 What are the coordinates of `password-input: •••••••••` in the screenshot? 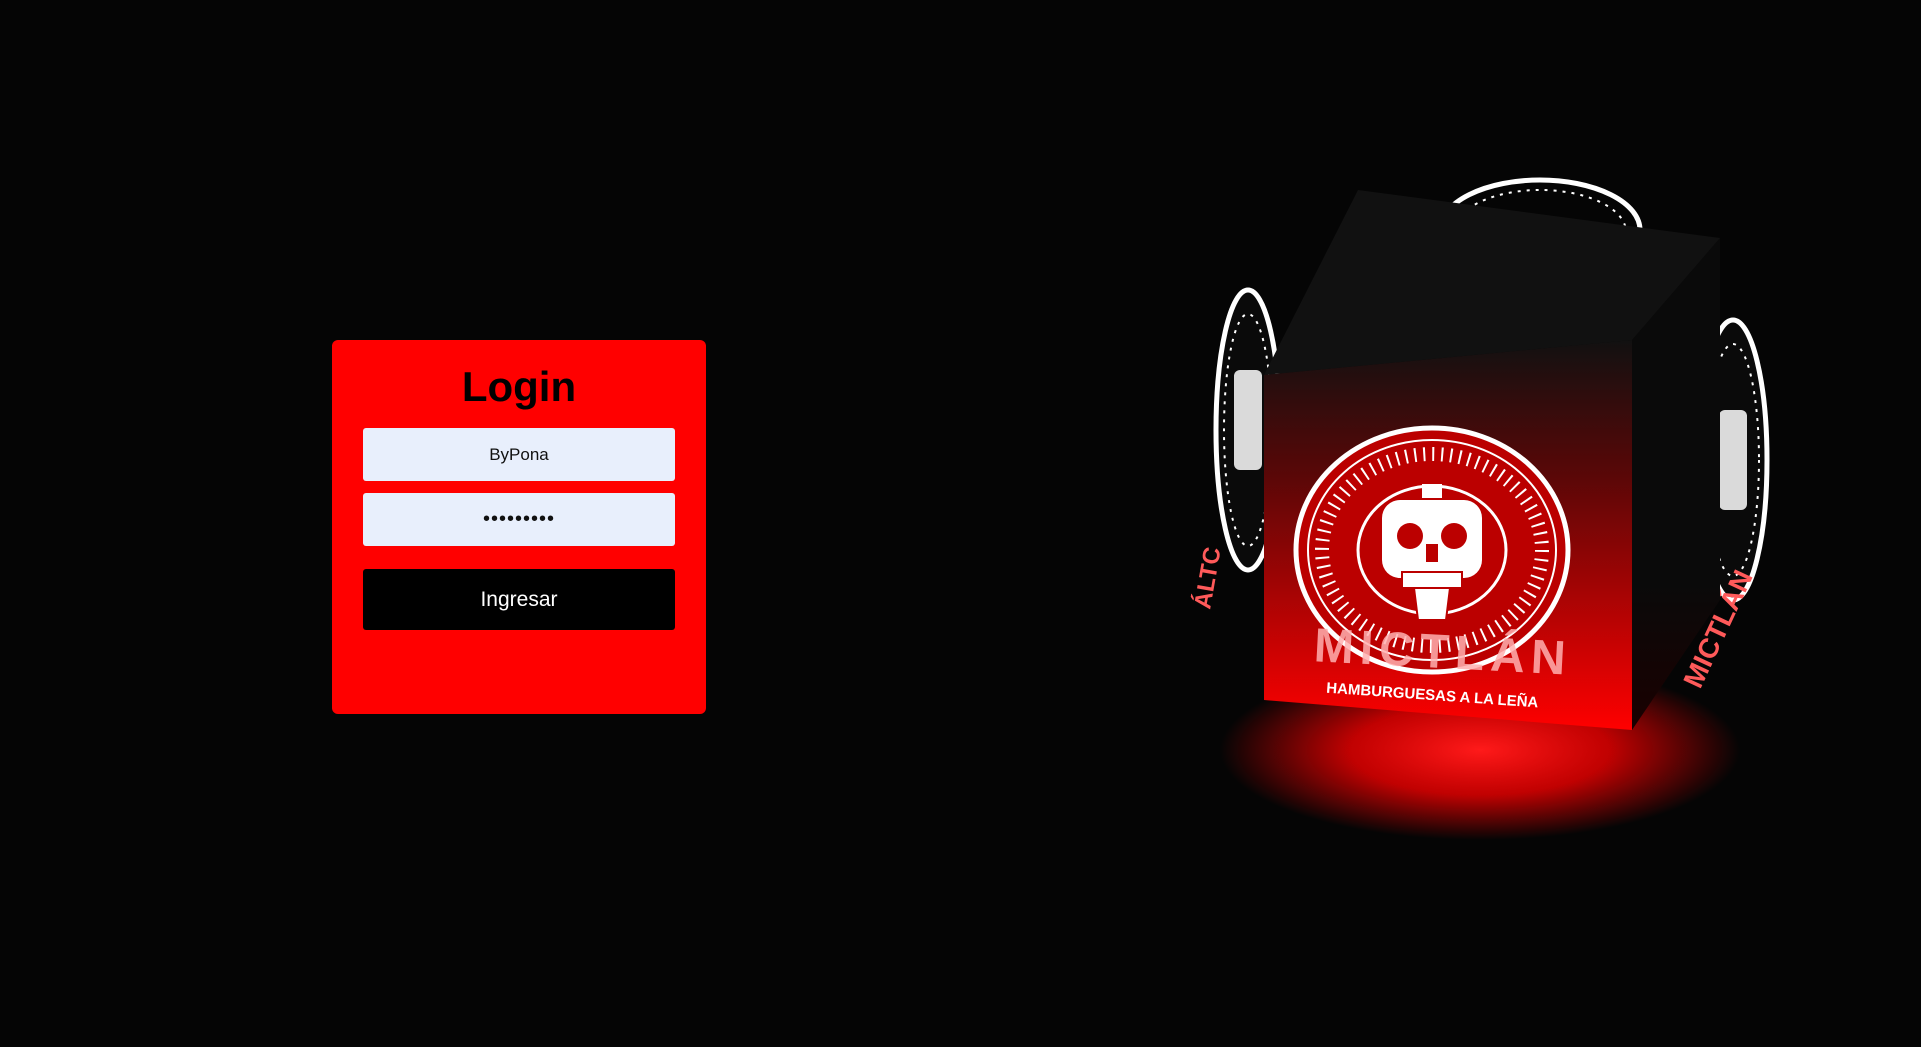 It's located at (519, 519).